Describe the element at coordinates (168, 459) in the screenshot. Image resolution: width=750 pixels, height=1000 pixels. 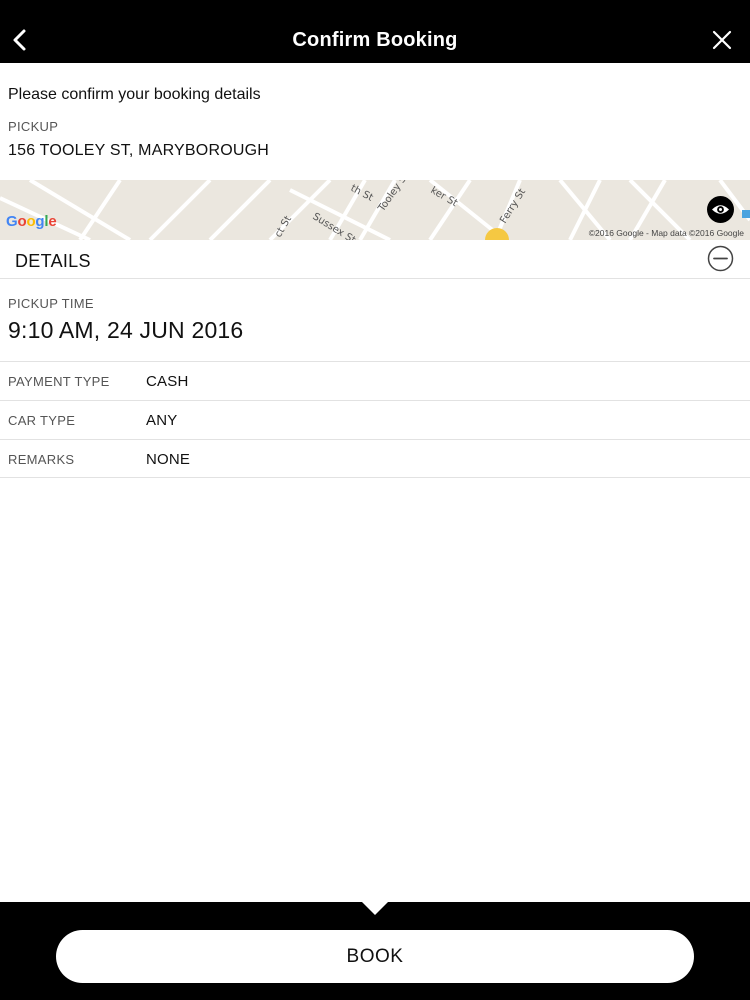
I see `detail-value: NONE` at that location.